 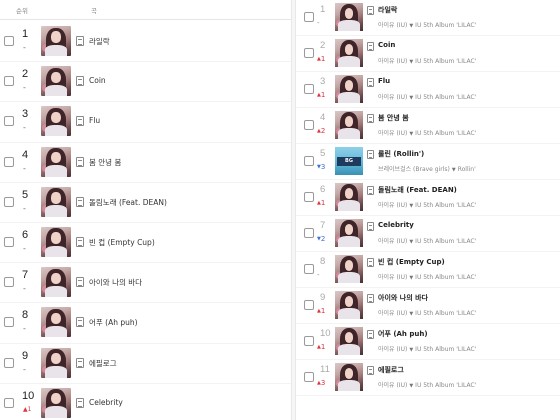 What do you see at coordinates (401, 154) in the screenshot?
I see `song-title: 롤린 (Rollin')` at bounding box center [401, 154].